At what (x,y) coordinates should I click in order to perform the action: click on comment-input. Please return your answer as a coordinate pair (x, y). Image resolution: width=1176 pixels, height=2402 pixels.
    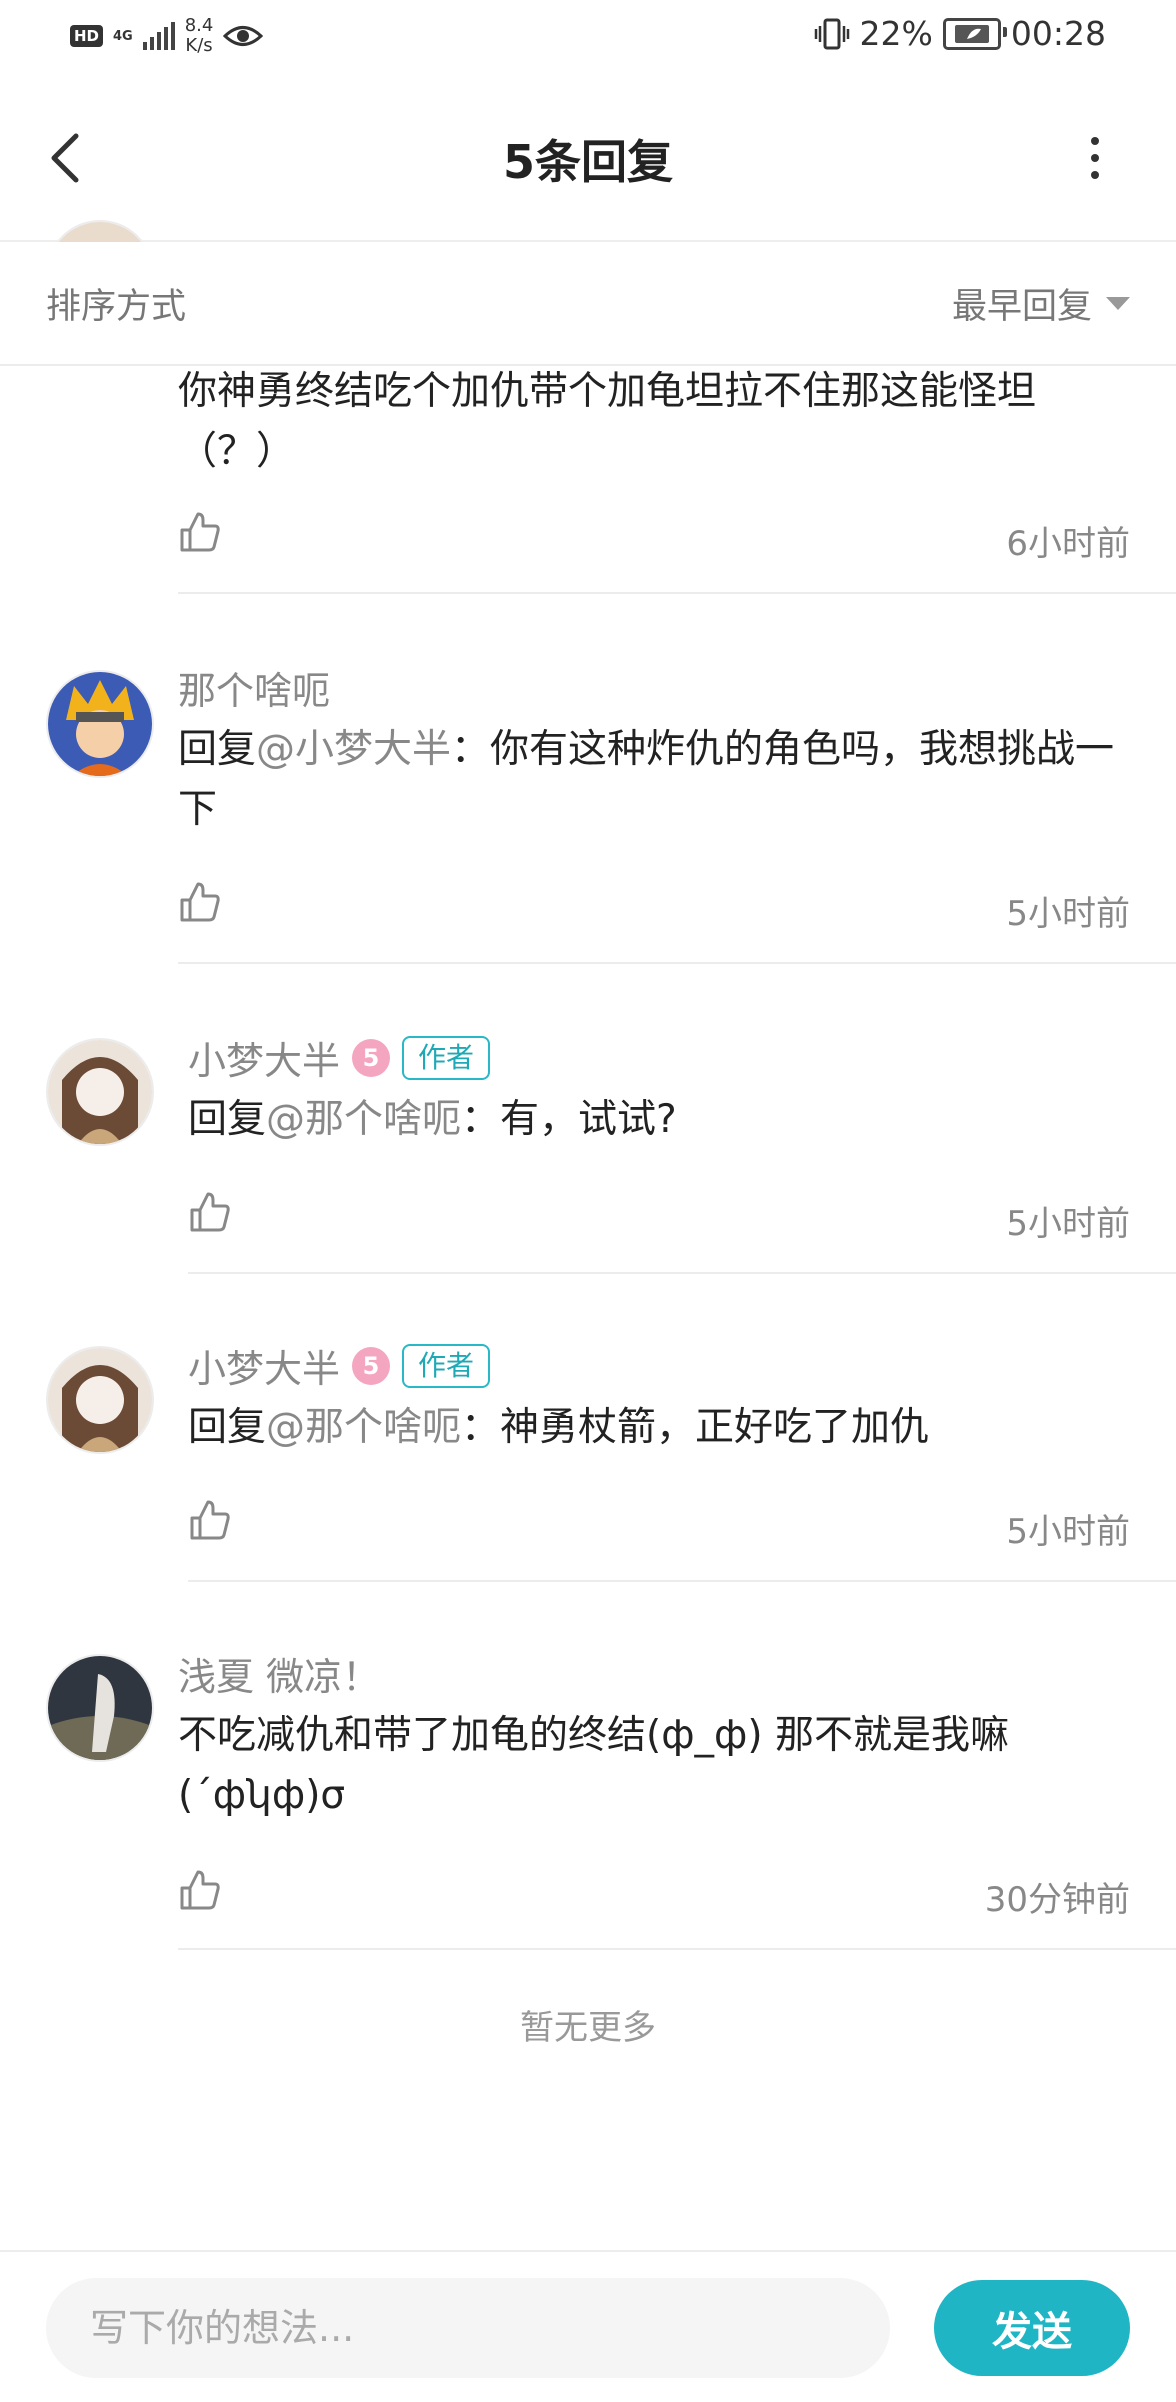
    Looking at the image, I should click on (468, 2328).